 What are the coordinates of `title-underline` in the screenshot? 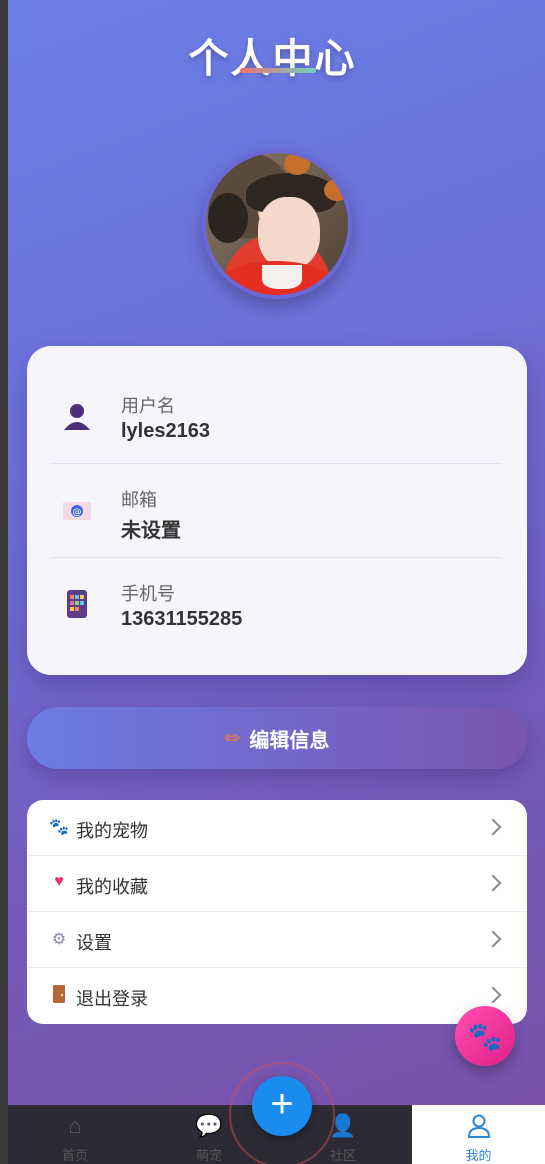 It's located at (278, 70).